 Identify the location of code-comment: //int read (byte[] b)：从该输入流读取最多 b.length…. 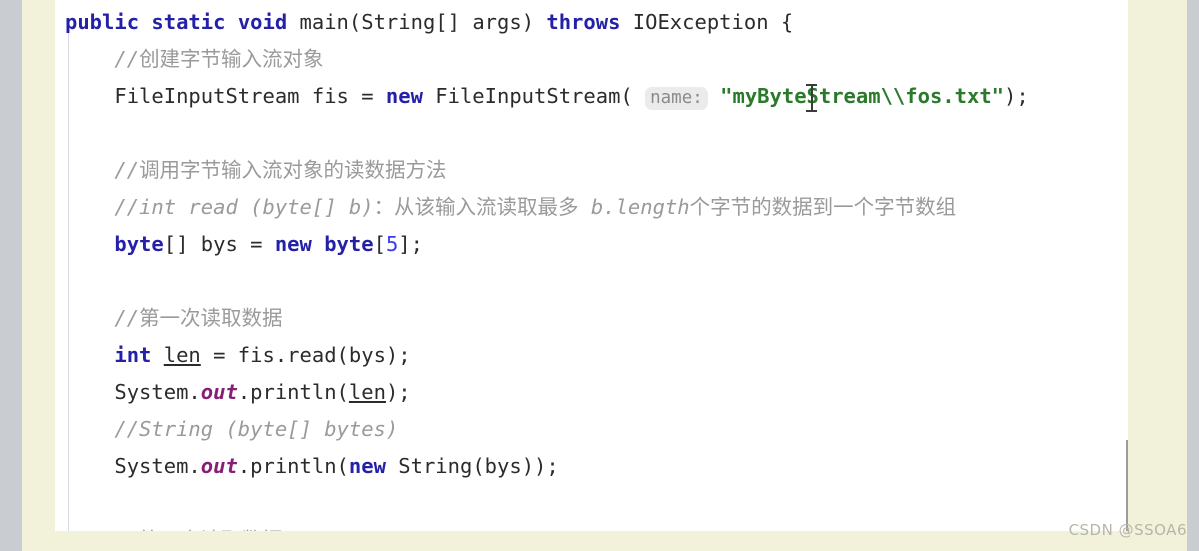
(535, 207).